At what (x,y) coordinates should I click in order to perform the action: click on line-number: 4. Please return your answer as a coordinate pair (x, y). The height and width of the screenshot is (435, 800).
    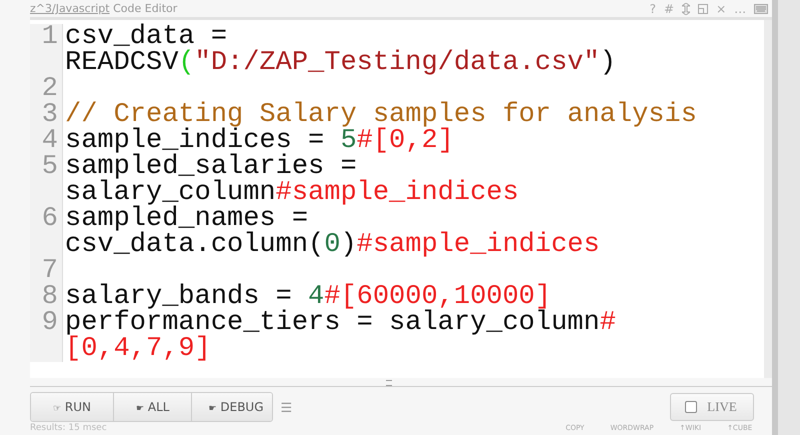
    Looking at the image, I should click on (46, 141).